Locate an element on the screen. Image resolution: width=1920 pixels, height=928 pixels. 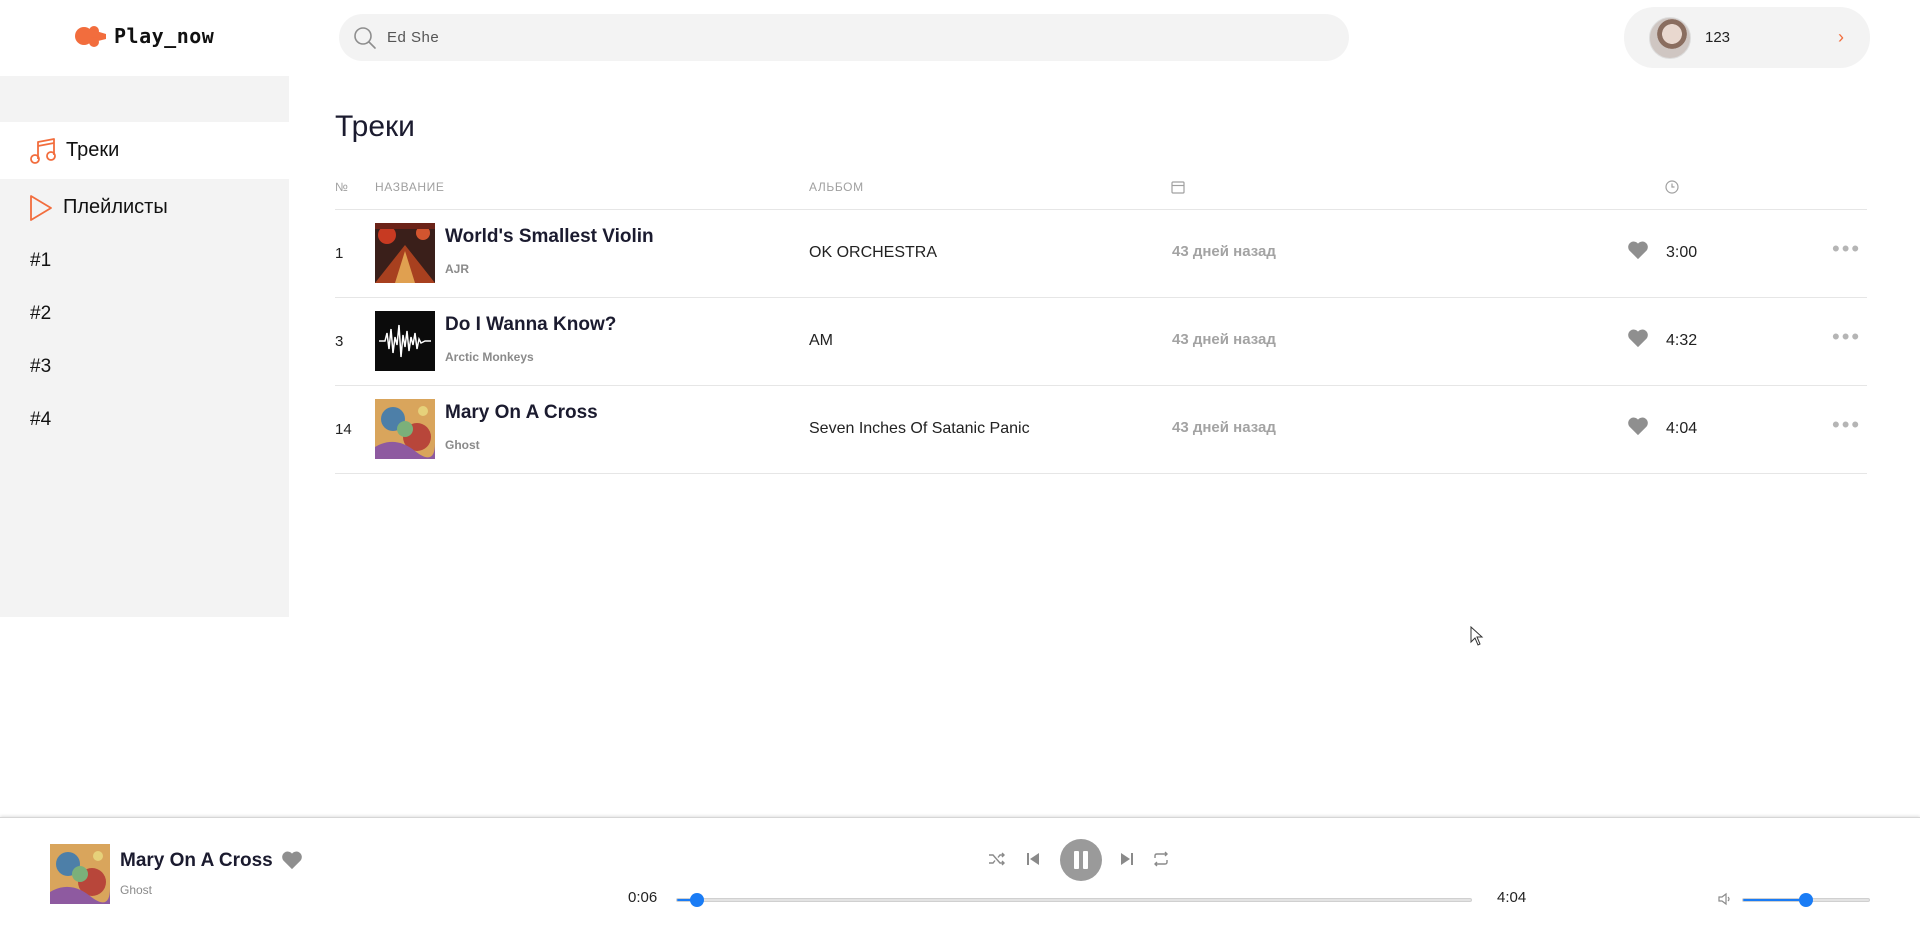
progress-slider is located at coordinates (1074, 900).